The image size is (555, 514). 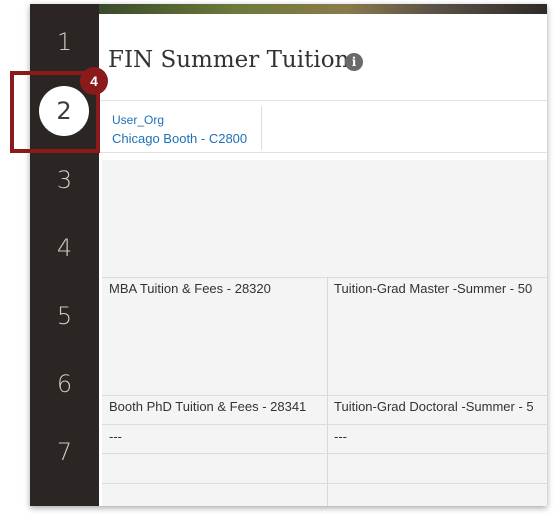 What do you see at coordinates (64, 180) in the screenshot?
I see `step-3: 3` at bounding box center [64, 180].